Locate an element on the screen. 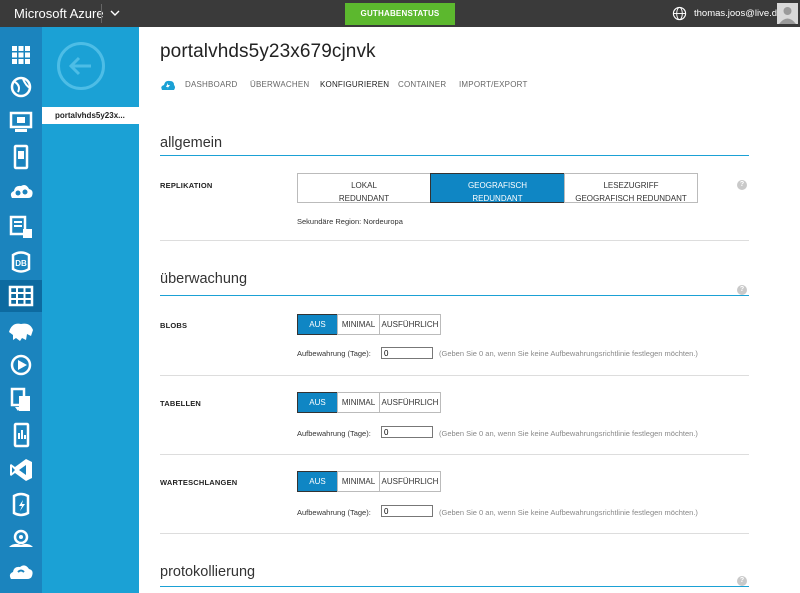 This screenshot has height=593, width=800. mobile-services-icon is located at coordinates (21, 157).